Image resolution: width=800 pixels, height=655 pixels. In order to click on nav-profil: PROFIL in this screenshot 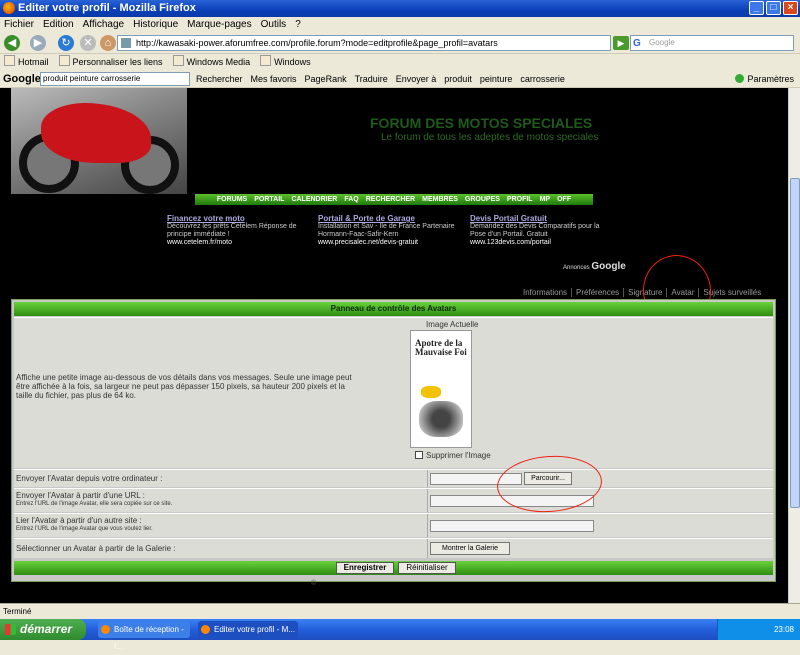, I will do `click(520, 199)`.